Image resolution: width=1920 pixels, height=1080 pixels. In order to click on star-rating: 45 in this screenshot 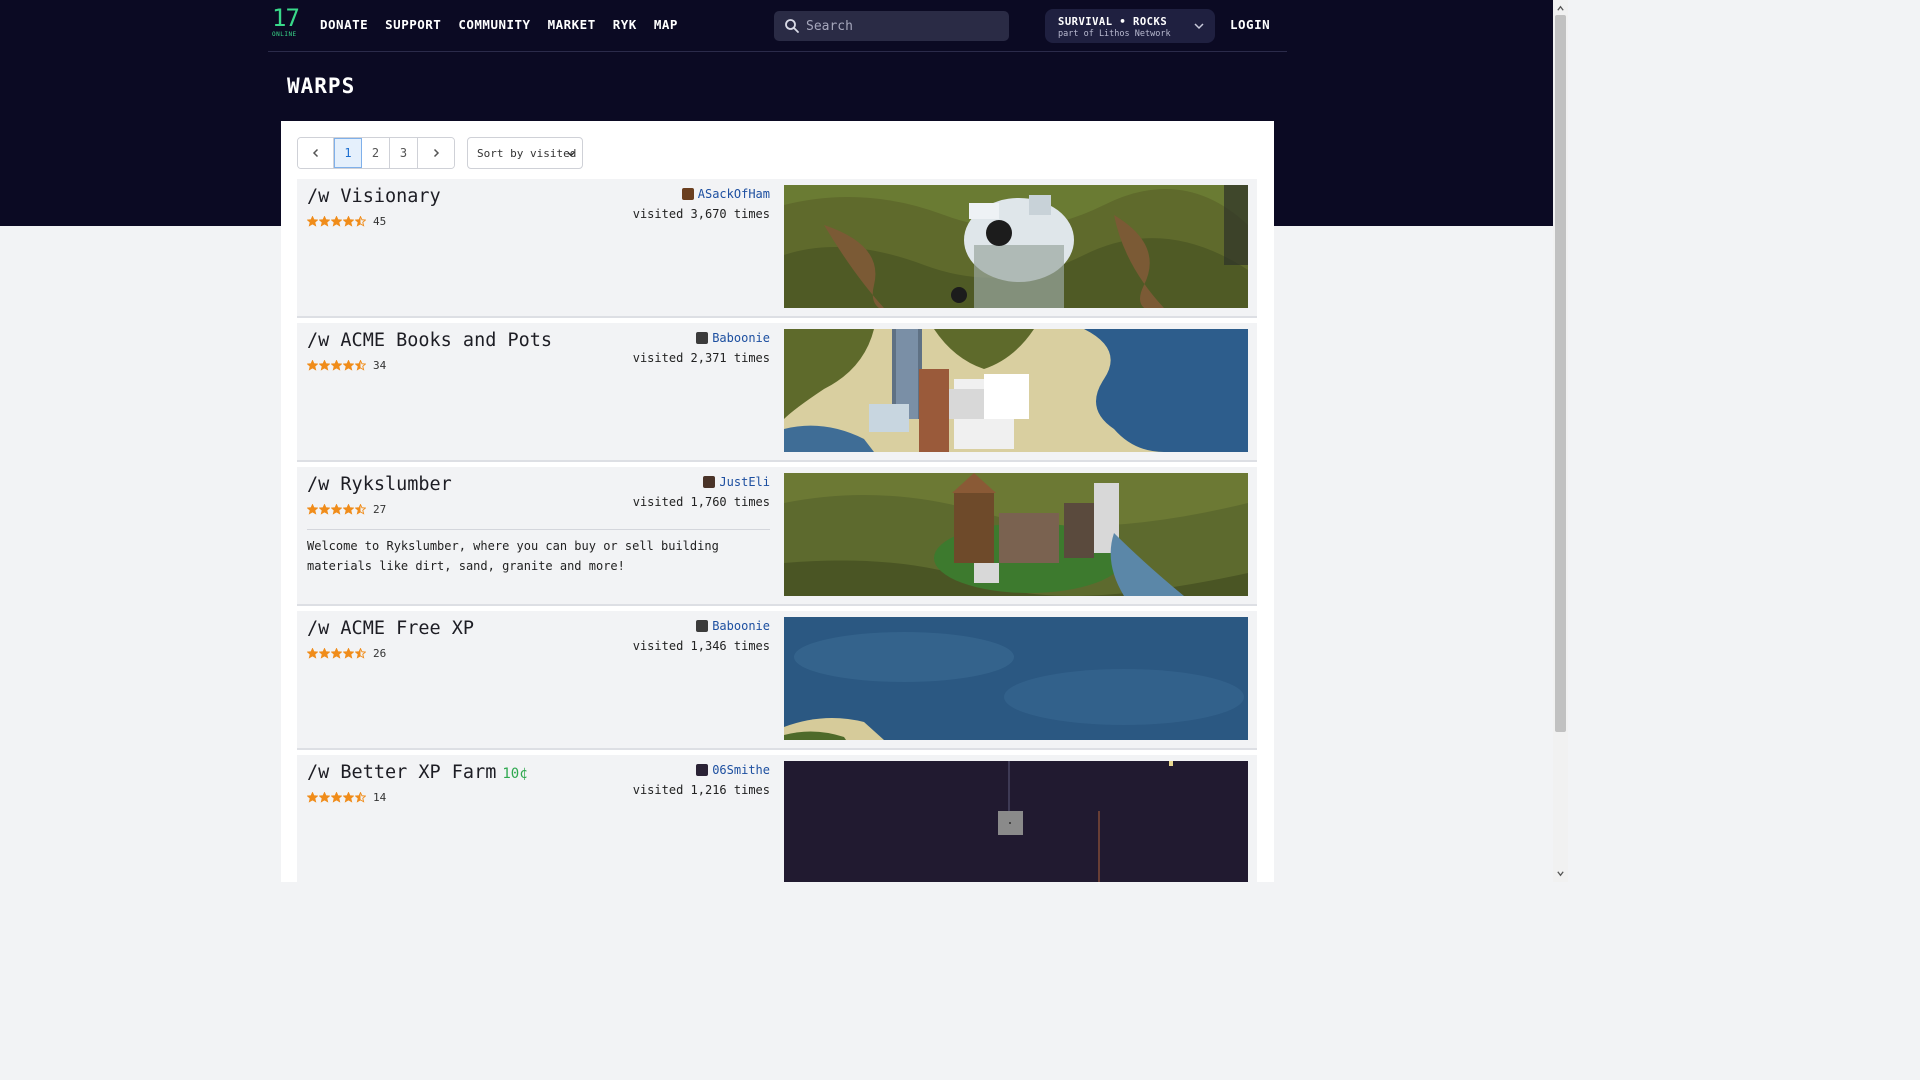, I will do `click(346, 221)`.